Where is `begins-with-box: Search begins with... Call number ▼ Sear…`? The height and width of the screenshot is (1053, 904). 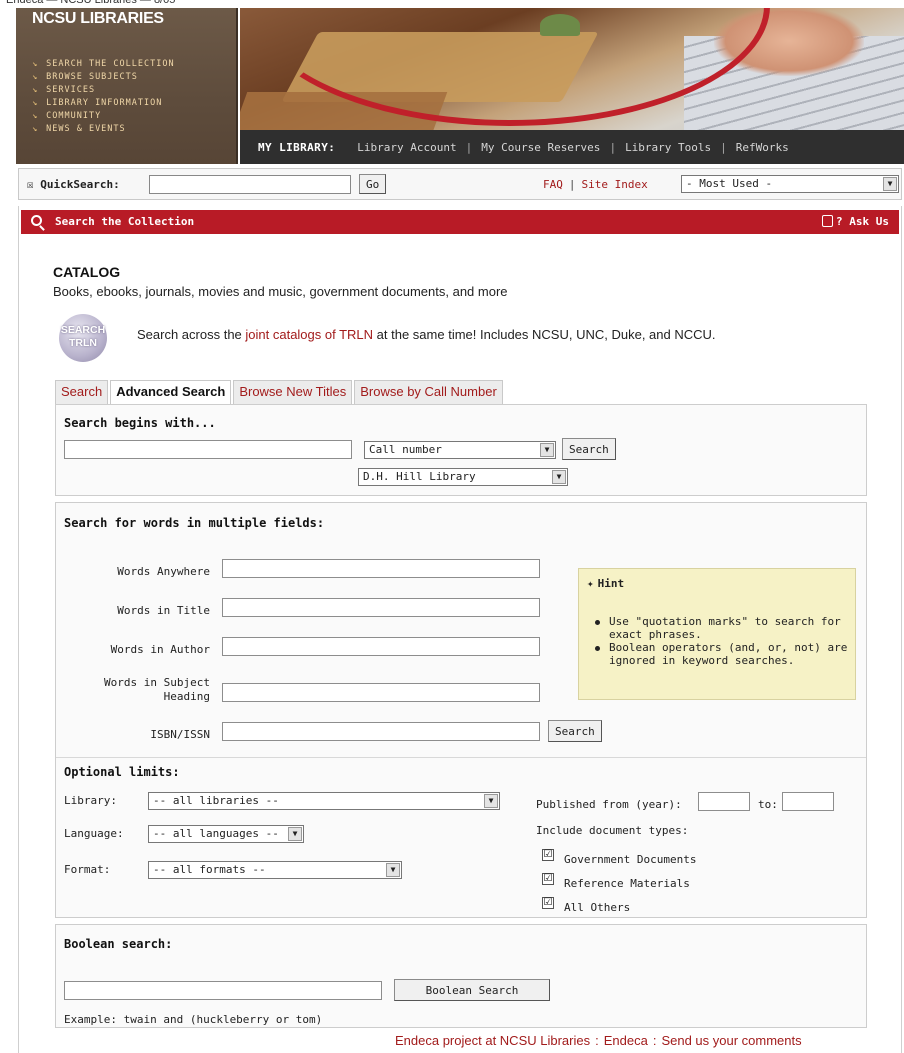
begins-with-box: Search begins with... Call number ▼ Sear… is located at coordinates (461, 450).